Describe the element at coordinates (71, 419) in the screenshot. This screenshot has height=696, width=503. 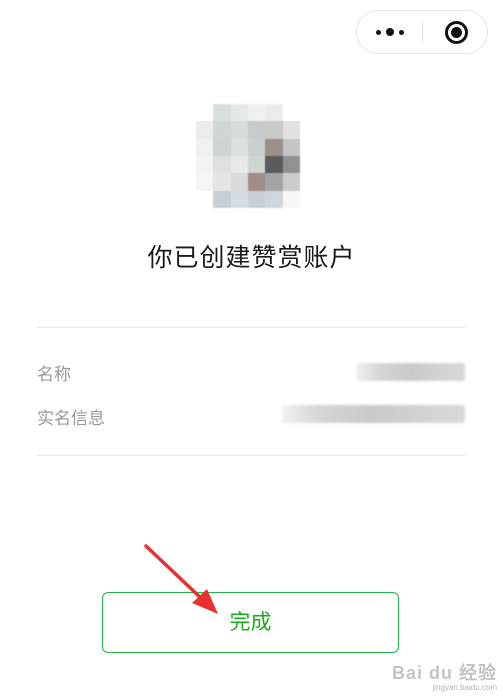
I see `real-name-label: 实名信息` at that location.